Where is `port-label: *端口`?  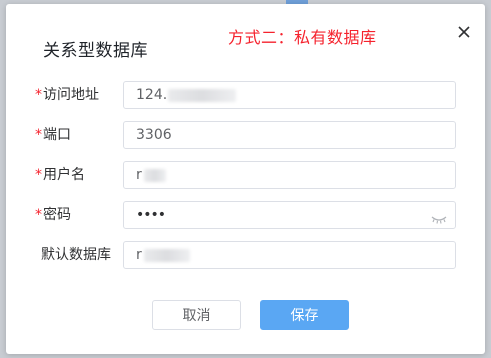 port-label: *端口 is located at coordinates (53, 135).